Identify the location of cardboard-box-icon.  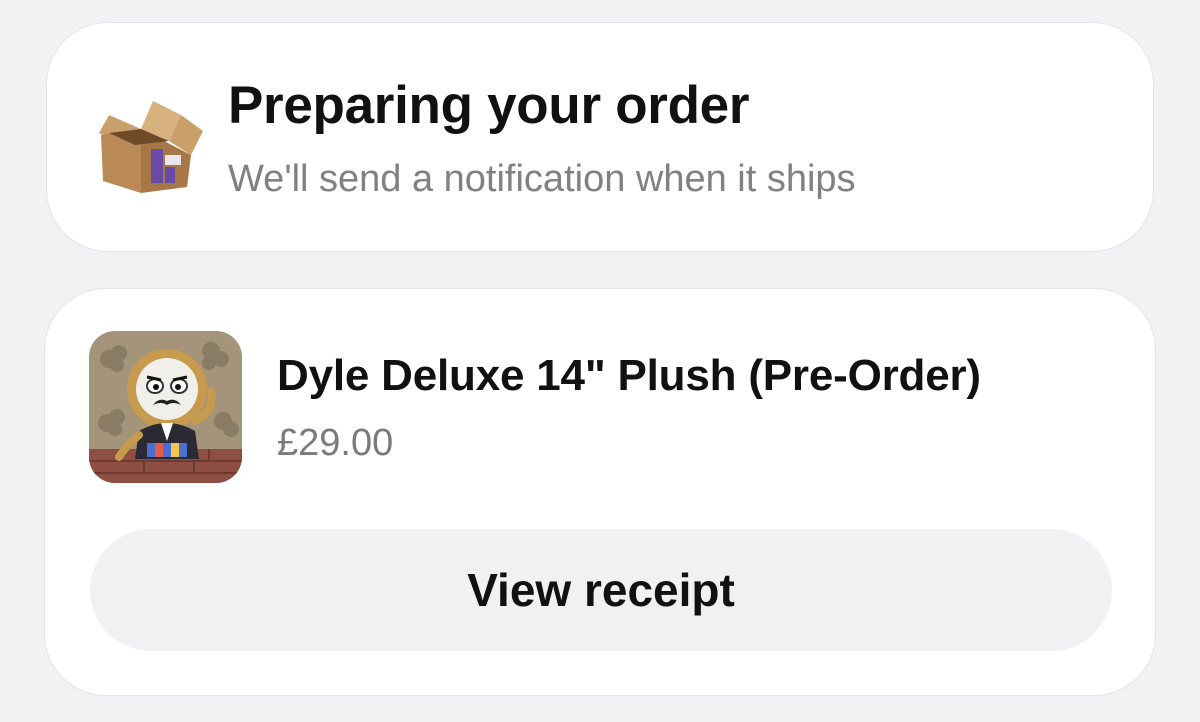
(151, 147).